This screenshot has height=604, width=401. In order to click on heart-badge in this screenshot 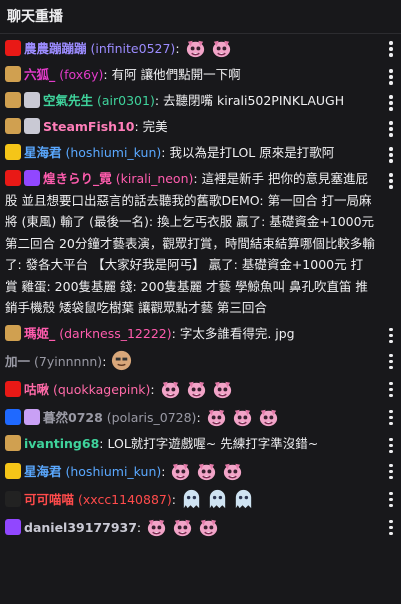, I will do `click(13, 388)`.